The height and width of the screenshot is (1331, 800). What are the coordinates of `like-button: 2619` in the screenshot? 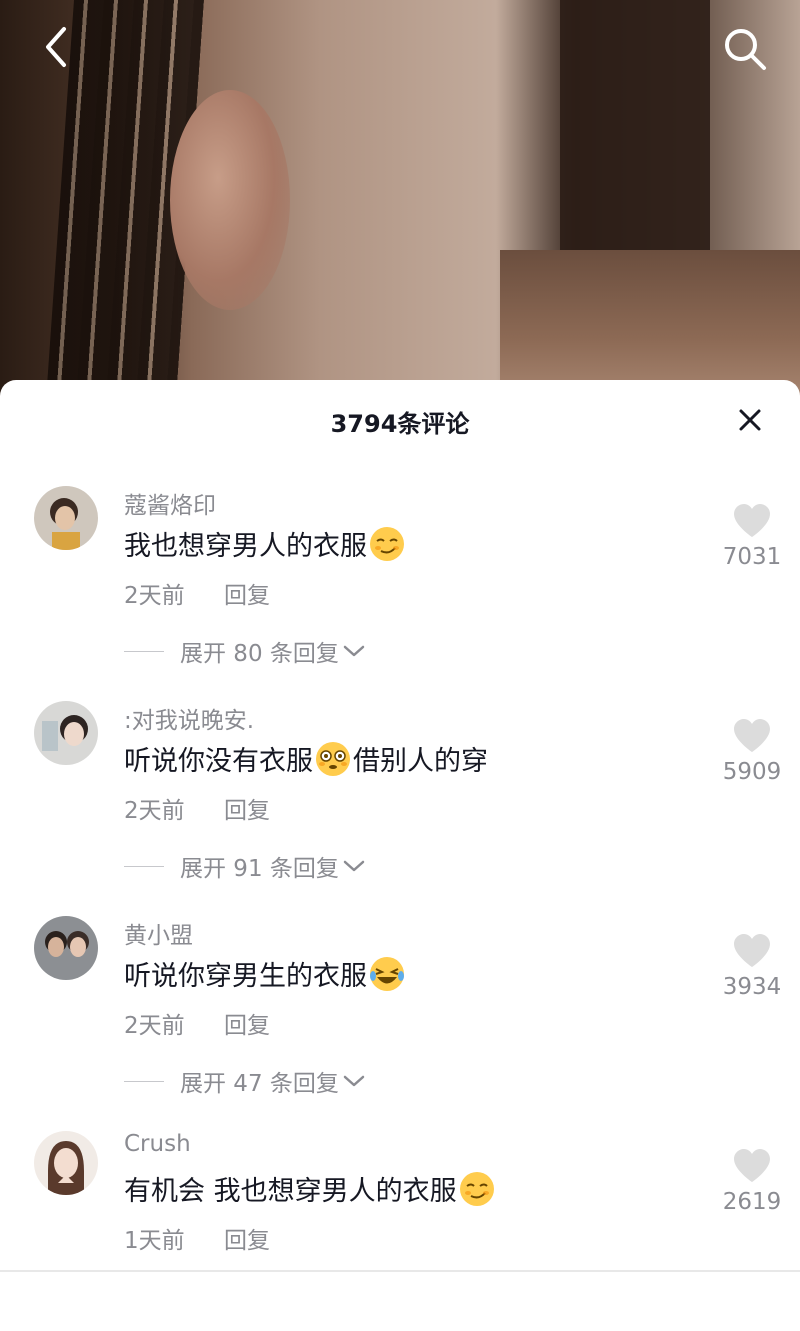 It's located at (752, 1182).